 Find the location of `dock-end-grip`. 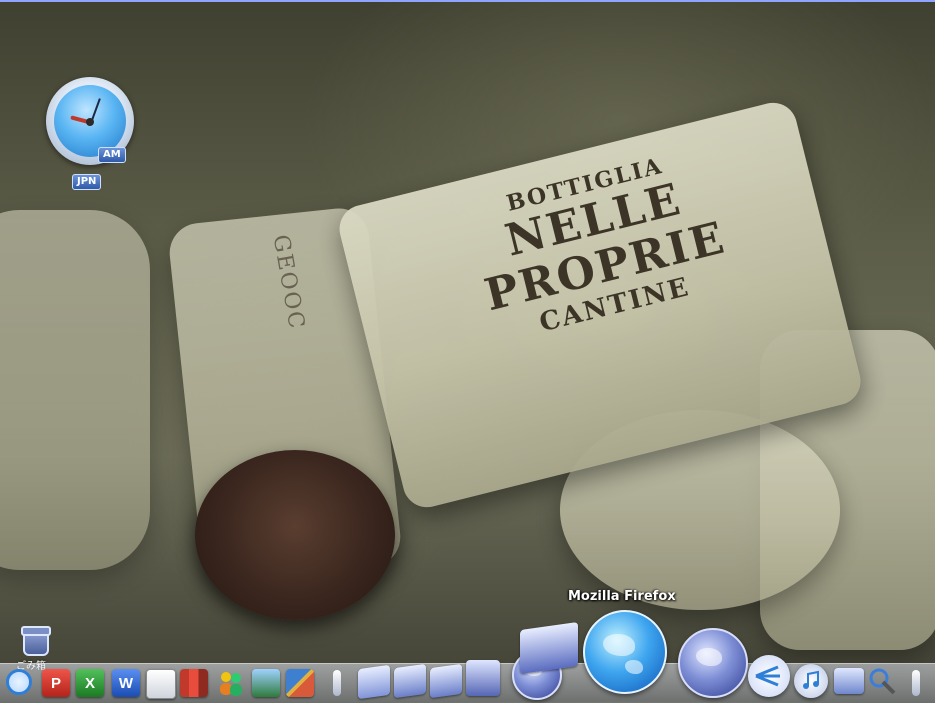

dock-end-grip is located at coordinates (916, 683).